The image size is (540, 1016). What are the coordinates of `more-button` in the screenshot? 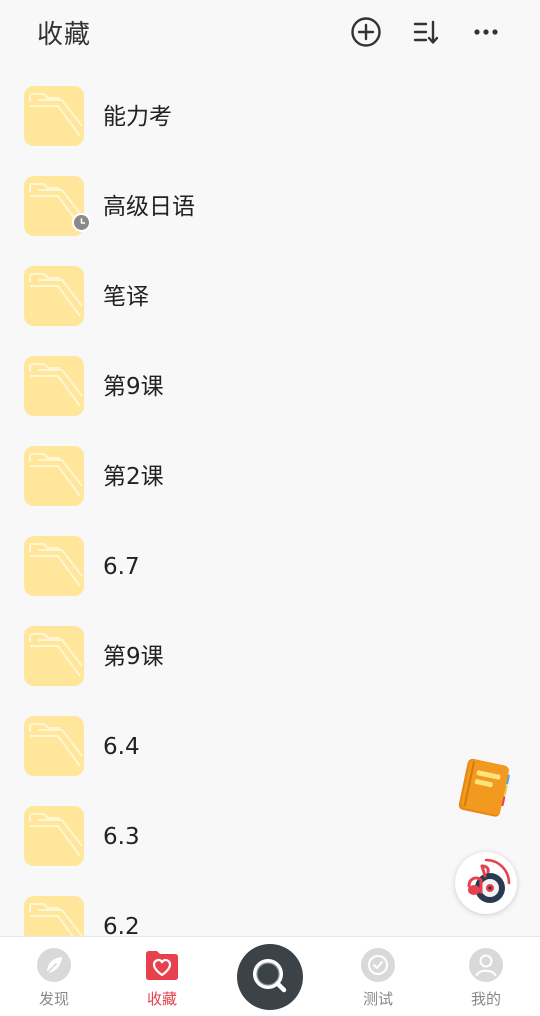 It's located at (486, 32).